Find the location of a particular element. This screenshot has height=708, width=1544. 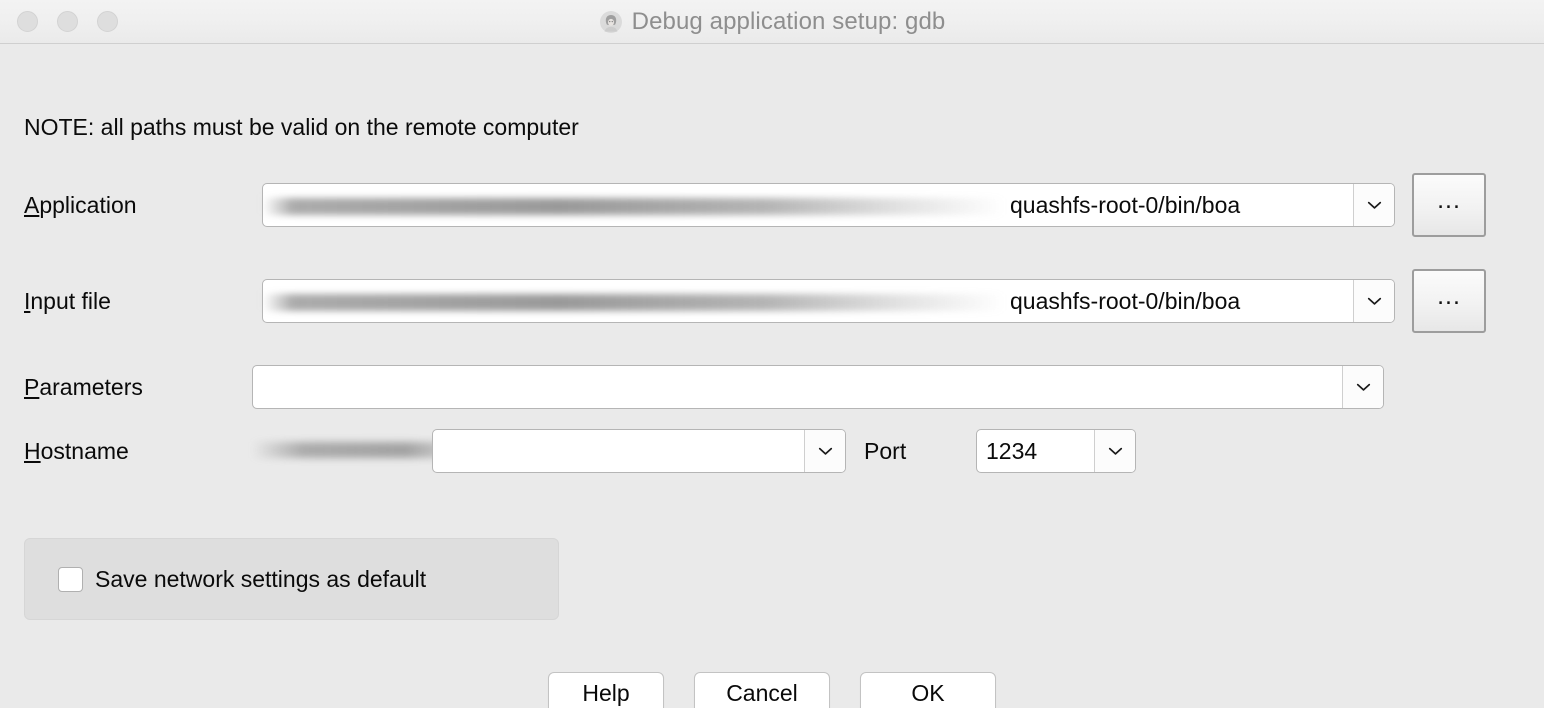

debugger-avatar-icon is located at coordinates (611, 22).